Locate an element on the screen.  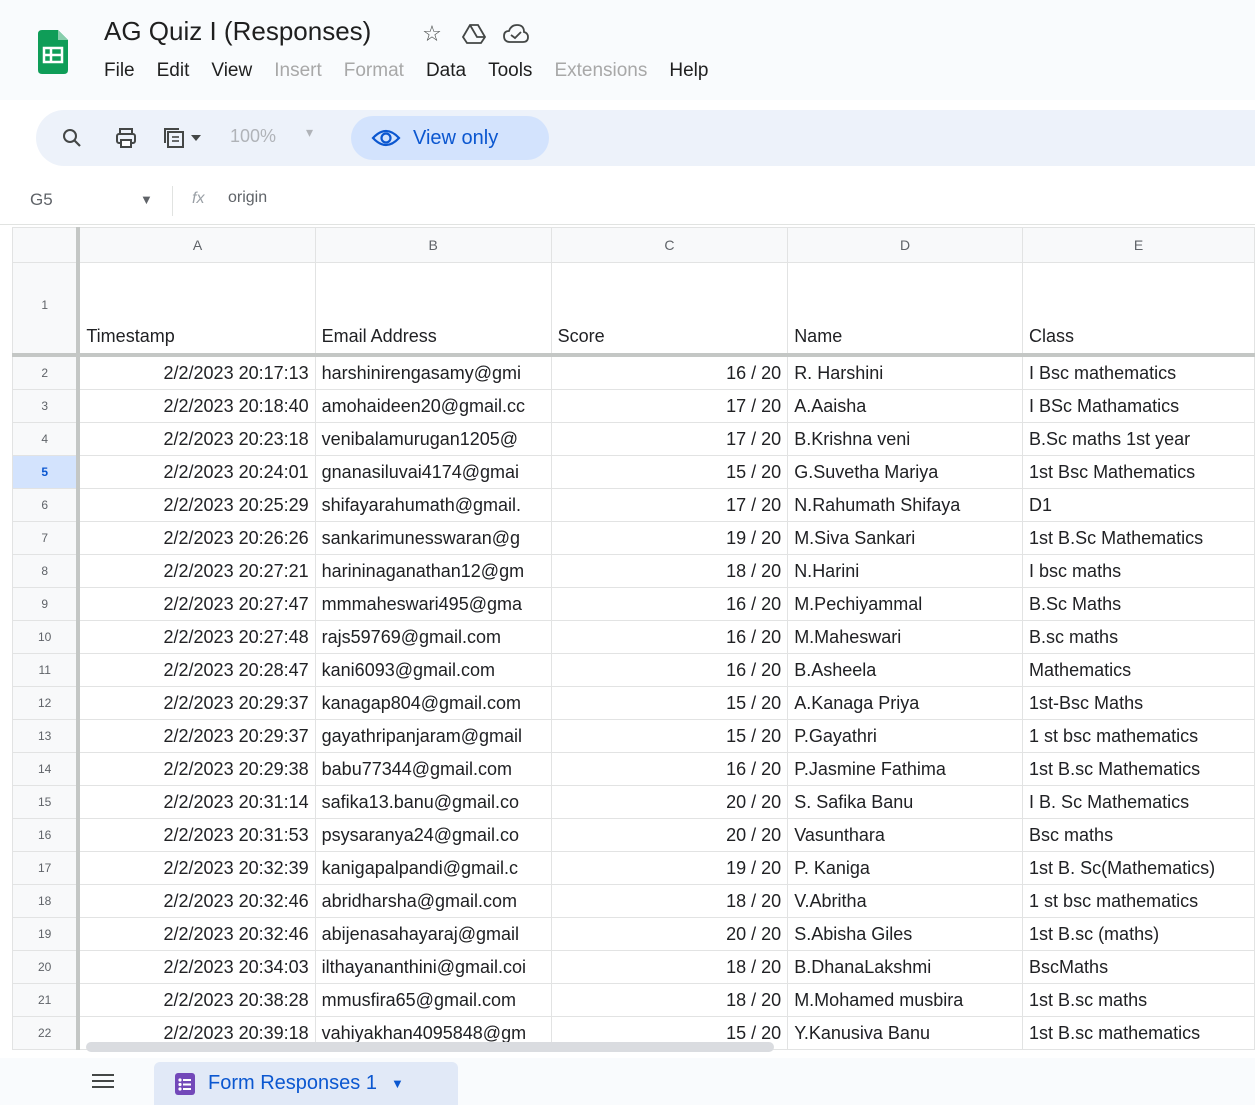
name-box: G5 is located at coordinates (41, 200).